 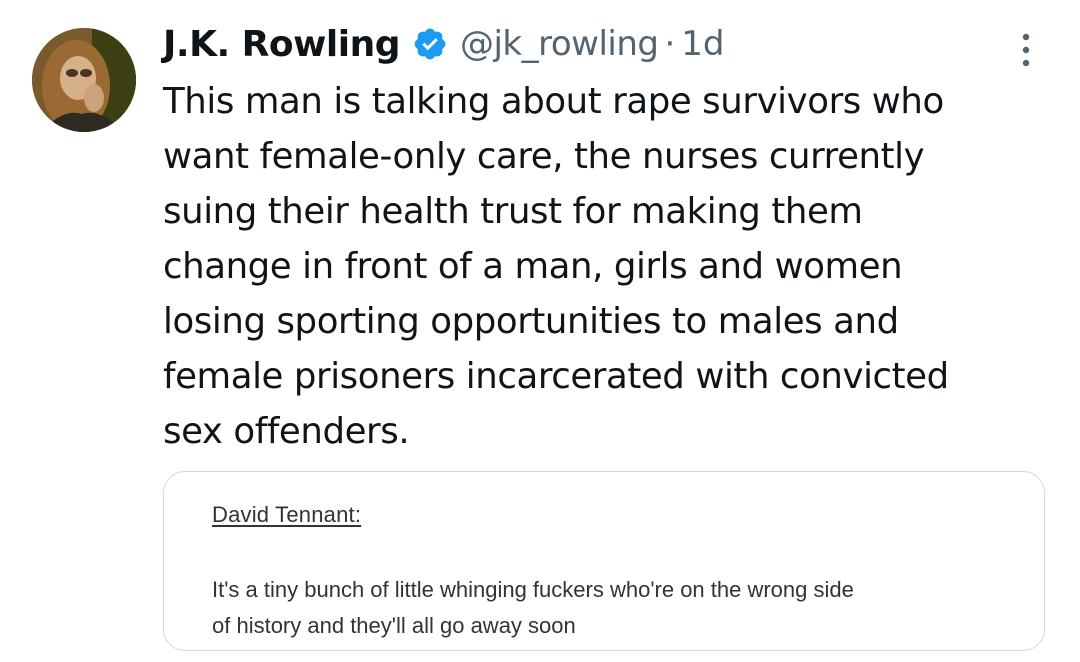 I want to click on quote-text-line: of history and they'll all go away soon, so click(x=394, y=625).